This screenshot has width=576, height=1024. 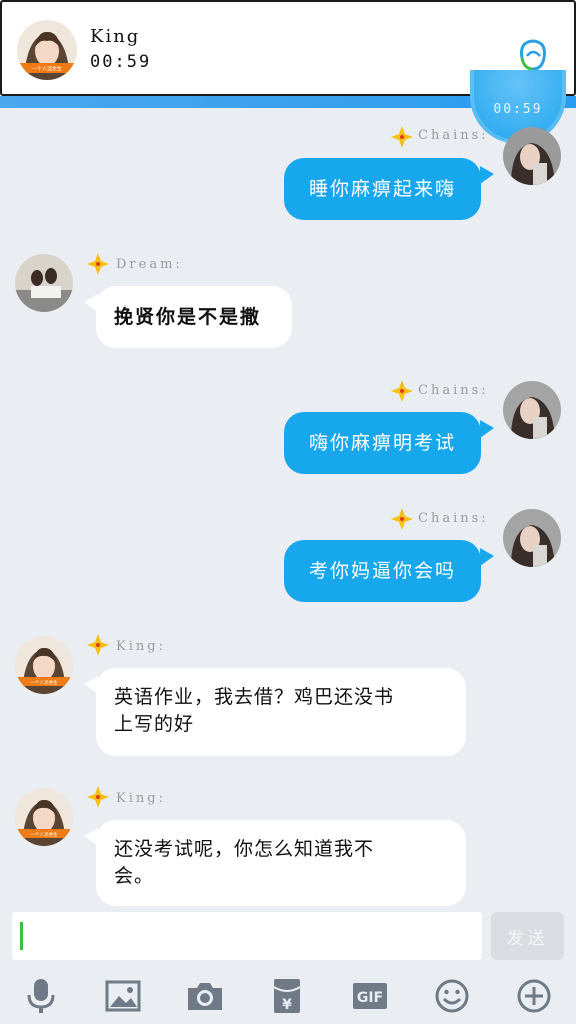 What do you see at coordinates (47, 50) in the screenshot?
I see `contact-avatar: 一个人流余生` at bounding box center [47, 50].